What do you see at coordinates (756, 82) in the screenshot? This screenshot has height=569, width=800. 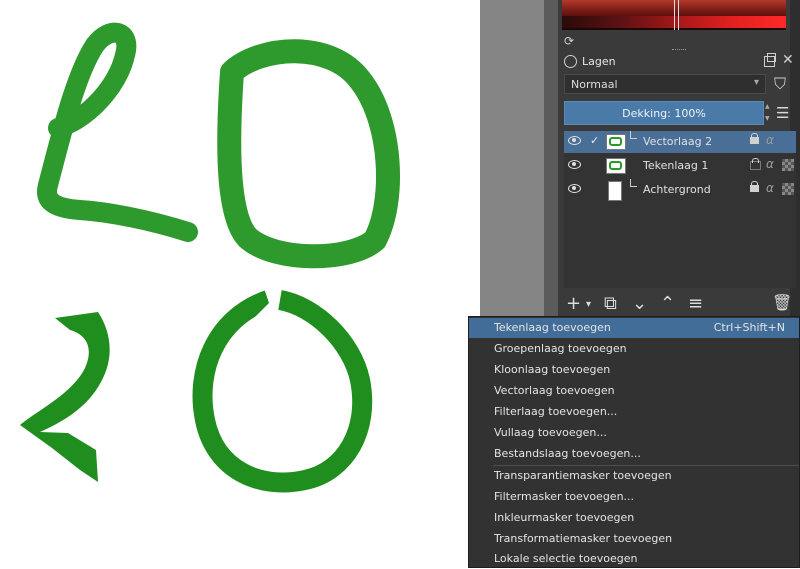 I see `chevron-down-icon: ▾` at bounding box center [756, 82].